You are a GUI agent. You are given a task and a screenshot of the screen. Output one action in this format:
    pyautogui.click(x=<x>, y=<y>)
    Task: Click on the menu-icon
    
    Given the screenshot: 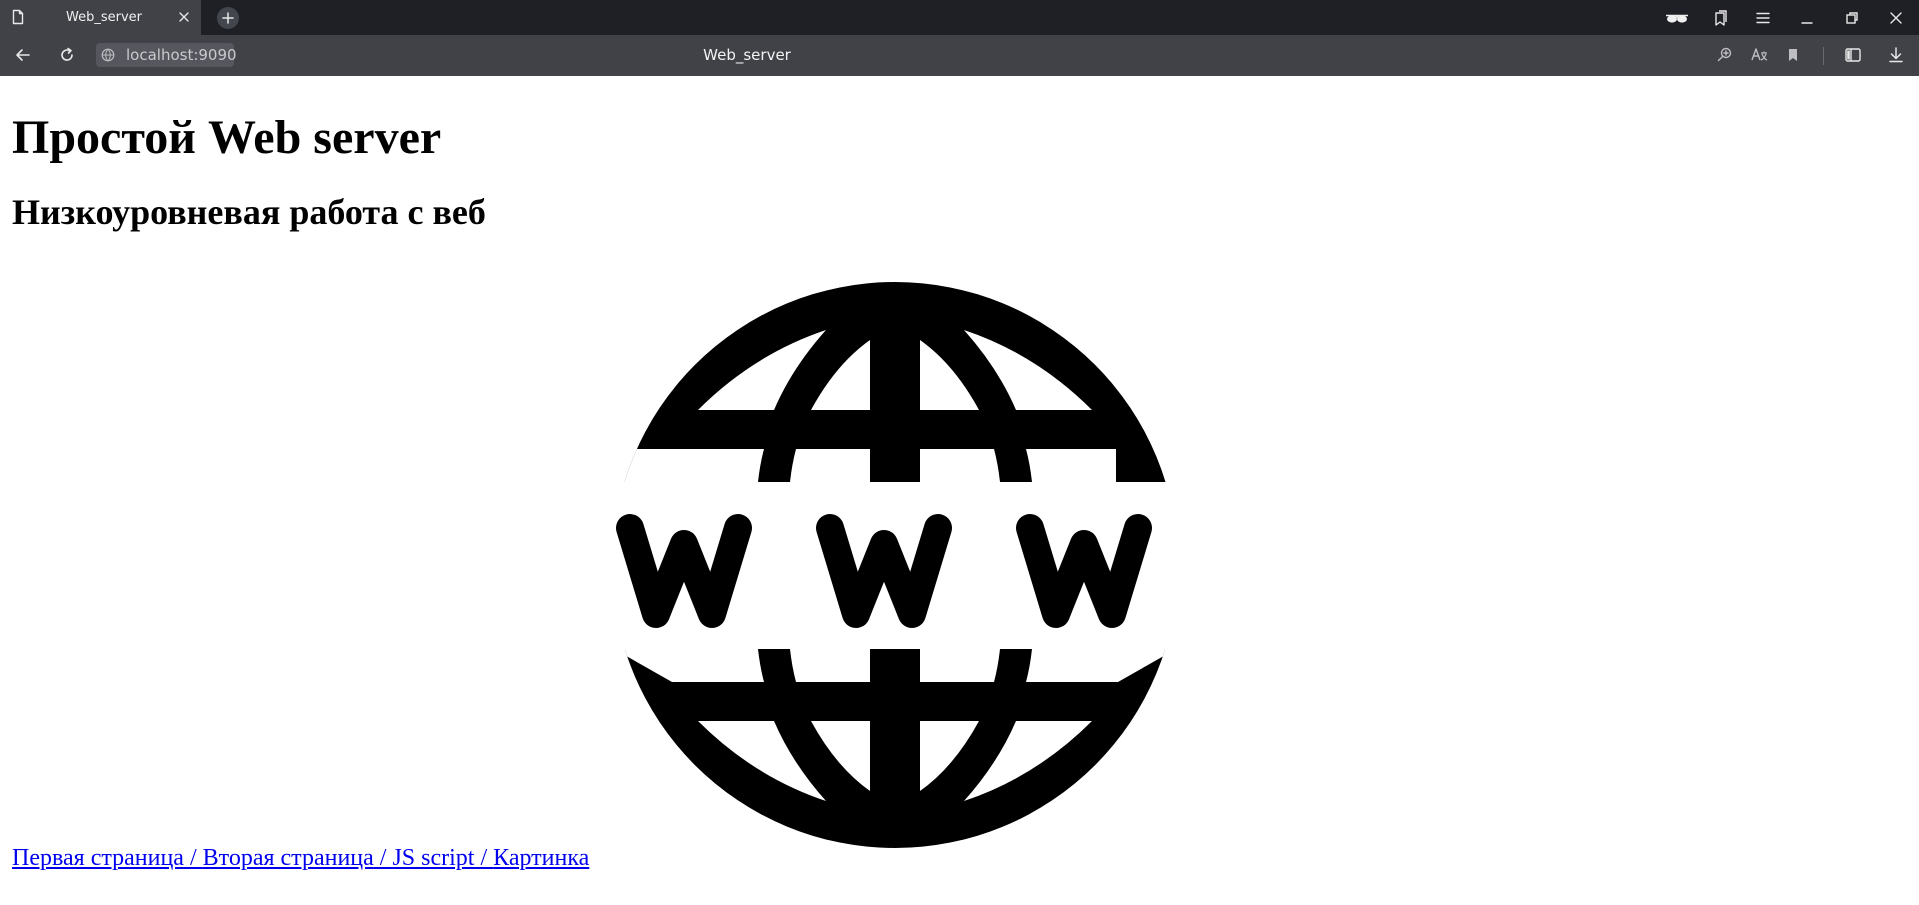 What is the action you would take?
    pyautogui.click(x=1763, y=18)
    